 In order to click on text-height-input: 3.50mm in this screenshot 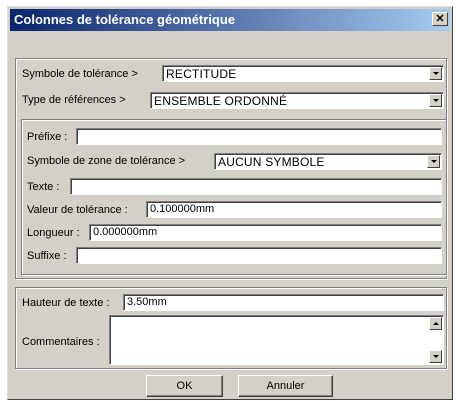, I will do `click(283, 302)`.